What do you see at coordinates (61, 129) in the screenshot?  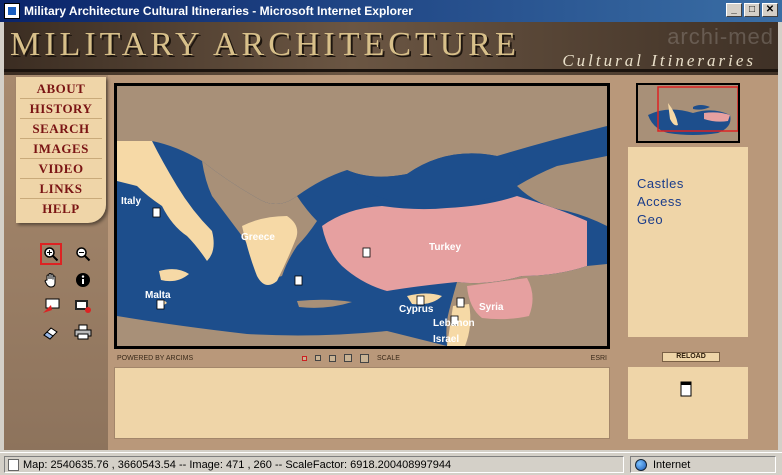 I see `nav-search: SEARCH` at bounding box center [61, 129].